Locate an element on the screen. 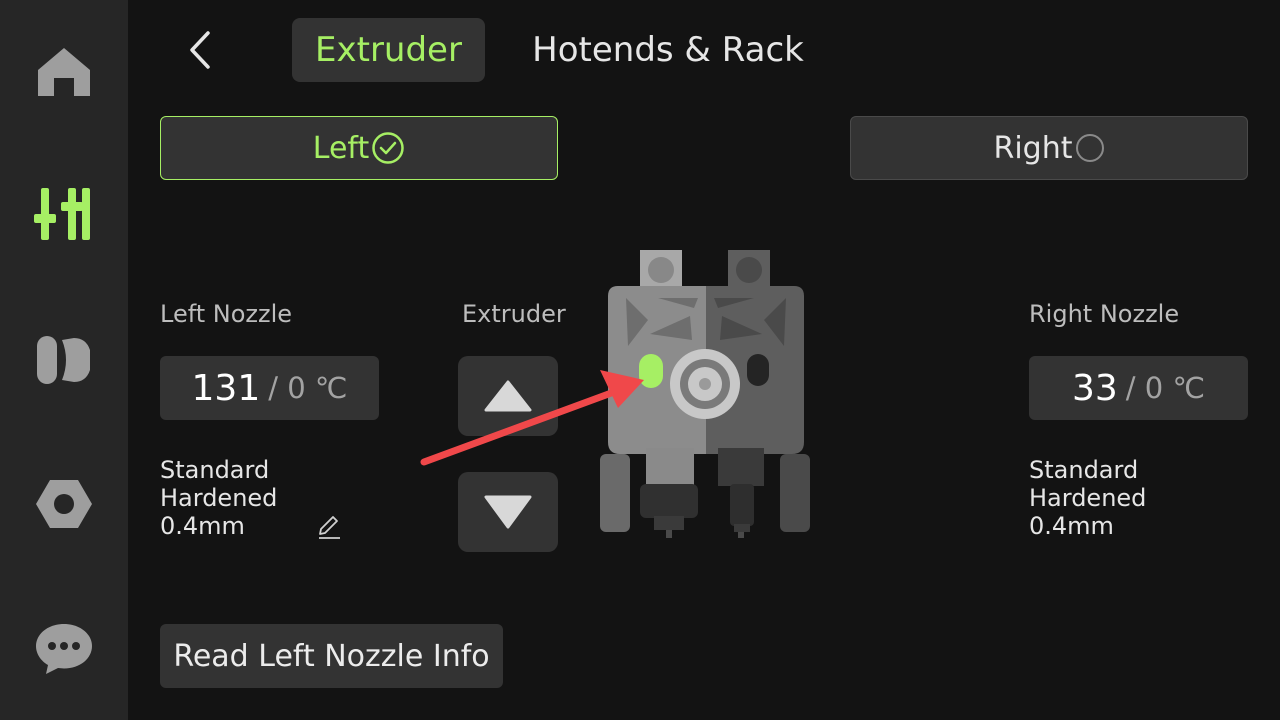  hex-nut-icon is located at coordinates (64, 504).